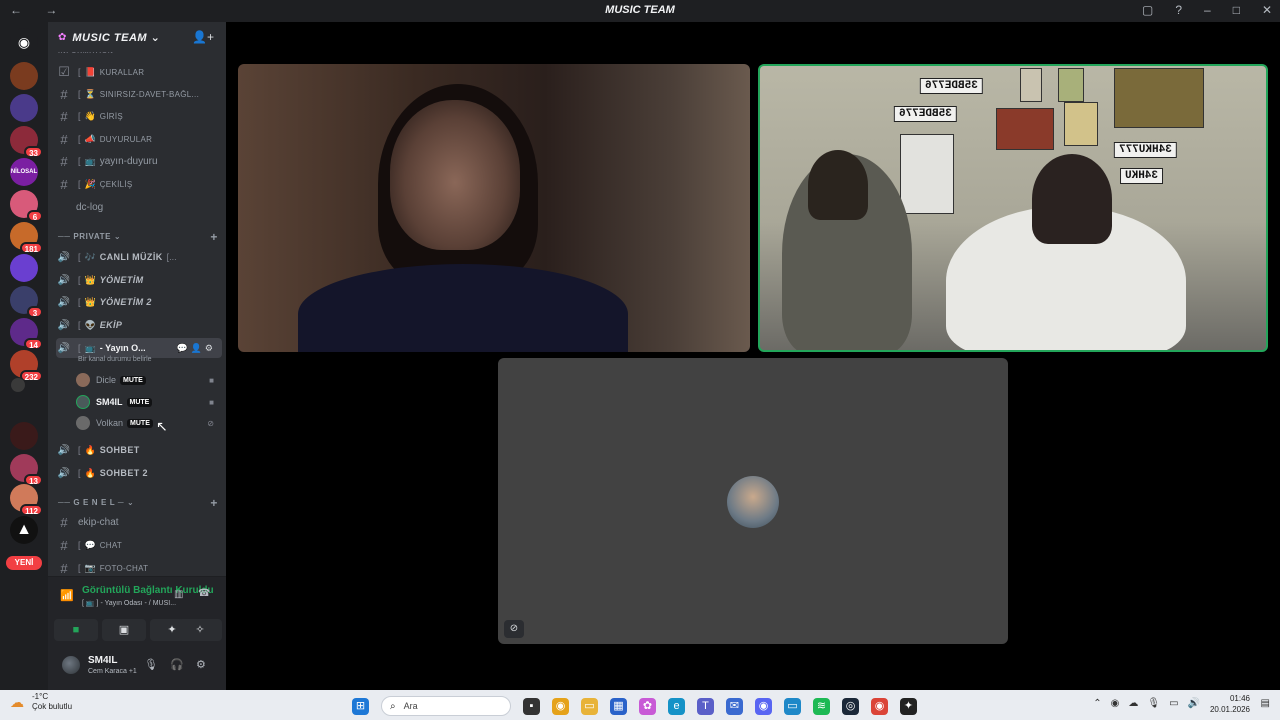  I want to click on chevron-up-icon: ⌃, so click(1097, 703).